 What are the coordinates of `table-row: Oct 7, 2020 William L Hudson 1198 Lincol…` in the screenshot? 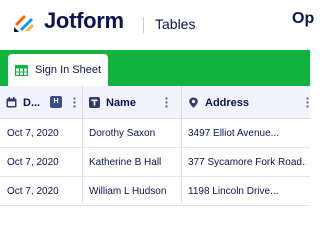 It's located at (155, 191).